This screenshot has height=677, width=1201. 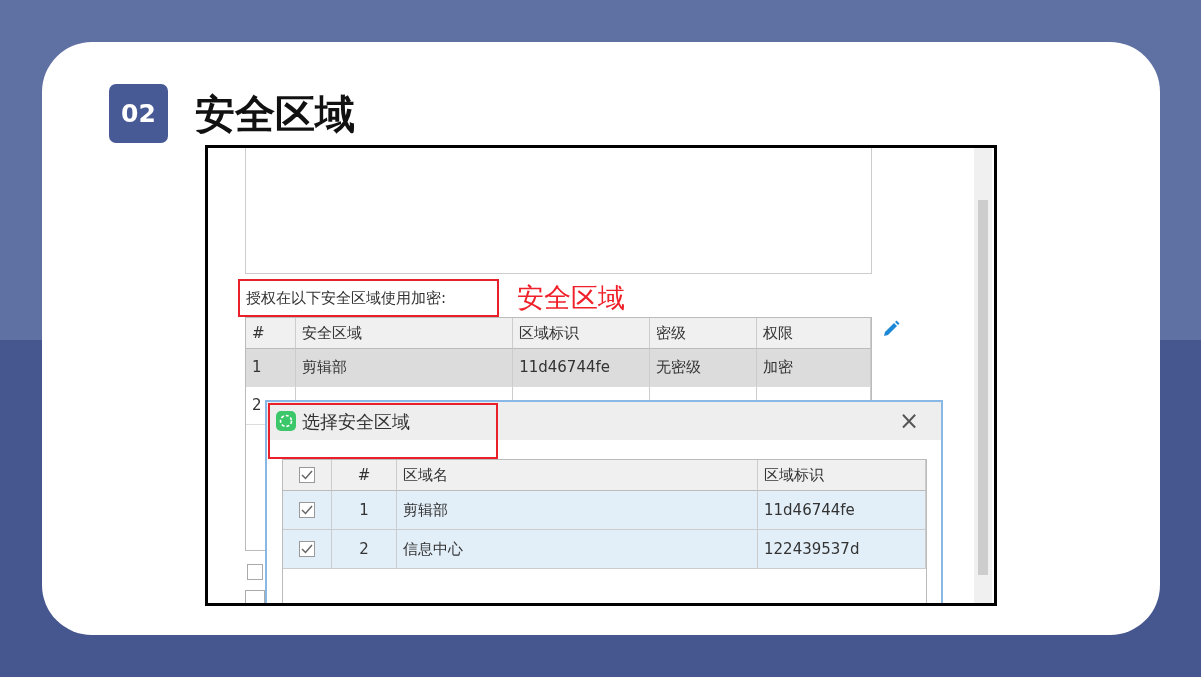 What do you see at coordinates (571, 297) in the screenshot?
I see `annotation-text: 安全区域` at bounding box center [571, 297].